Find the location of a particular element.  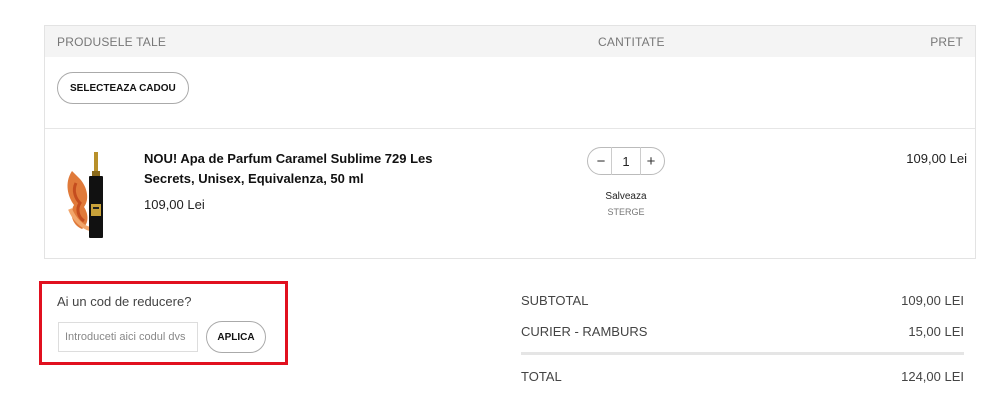

quantity-value: 1 is located at coordinates (626, 161).